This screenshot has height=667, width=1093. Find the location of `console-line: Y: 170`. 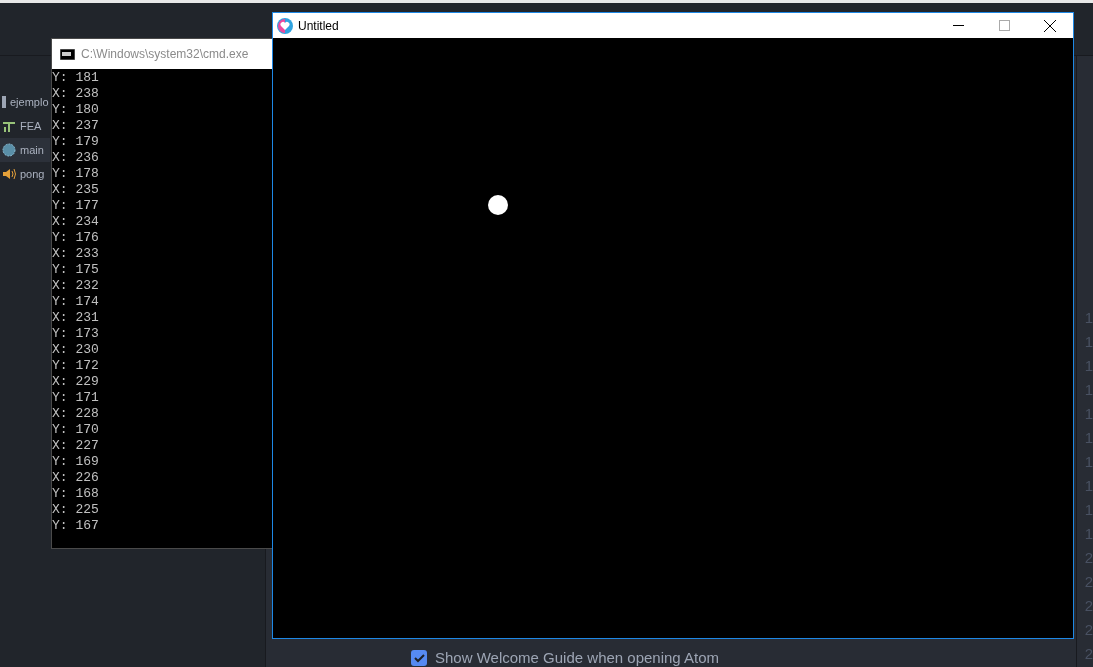

console-line: Y: 170 is located at coordinates (76, 430).